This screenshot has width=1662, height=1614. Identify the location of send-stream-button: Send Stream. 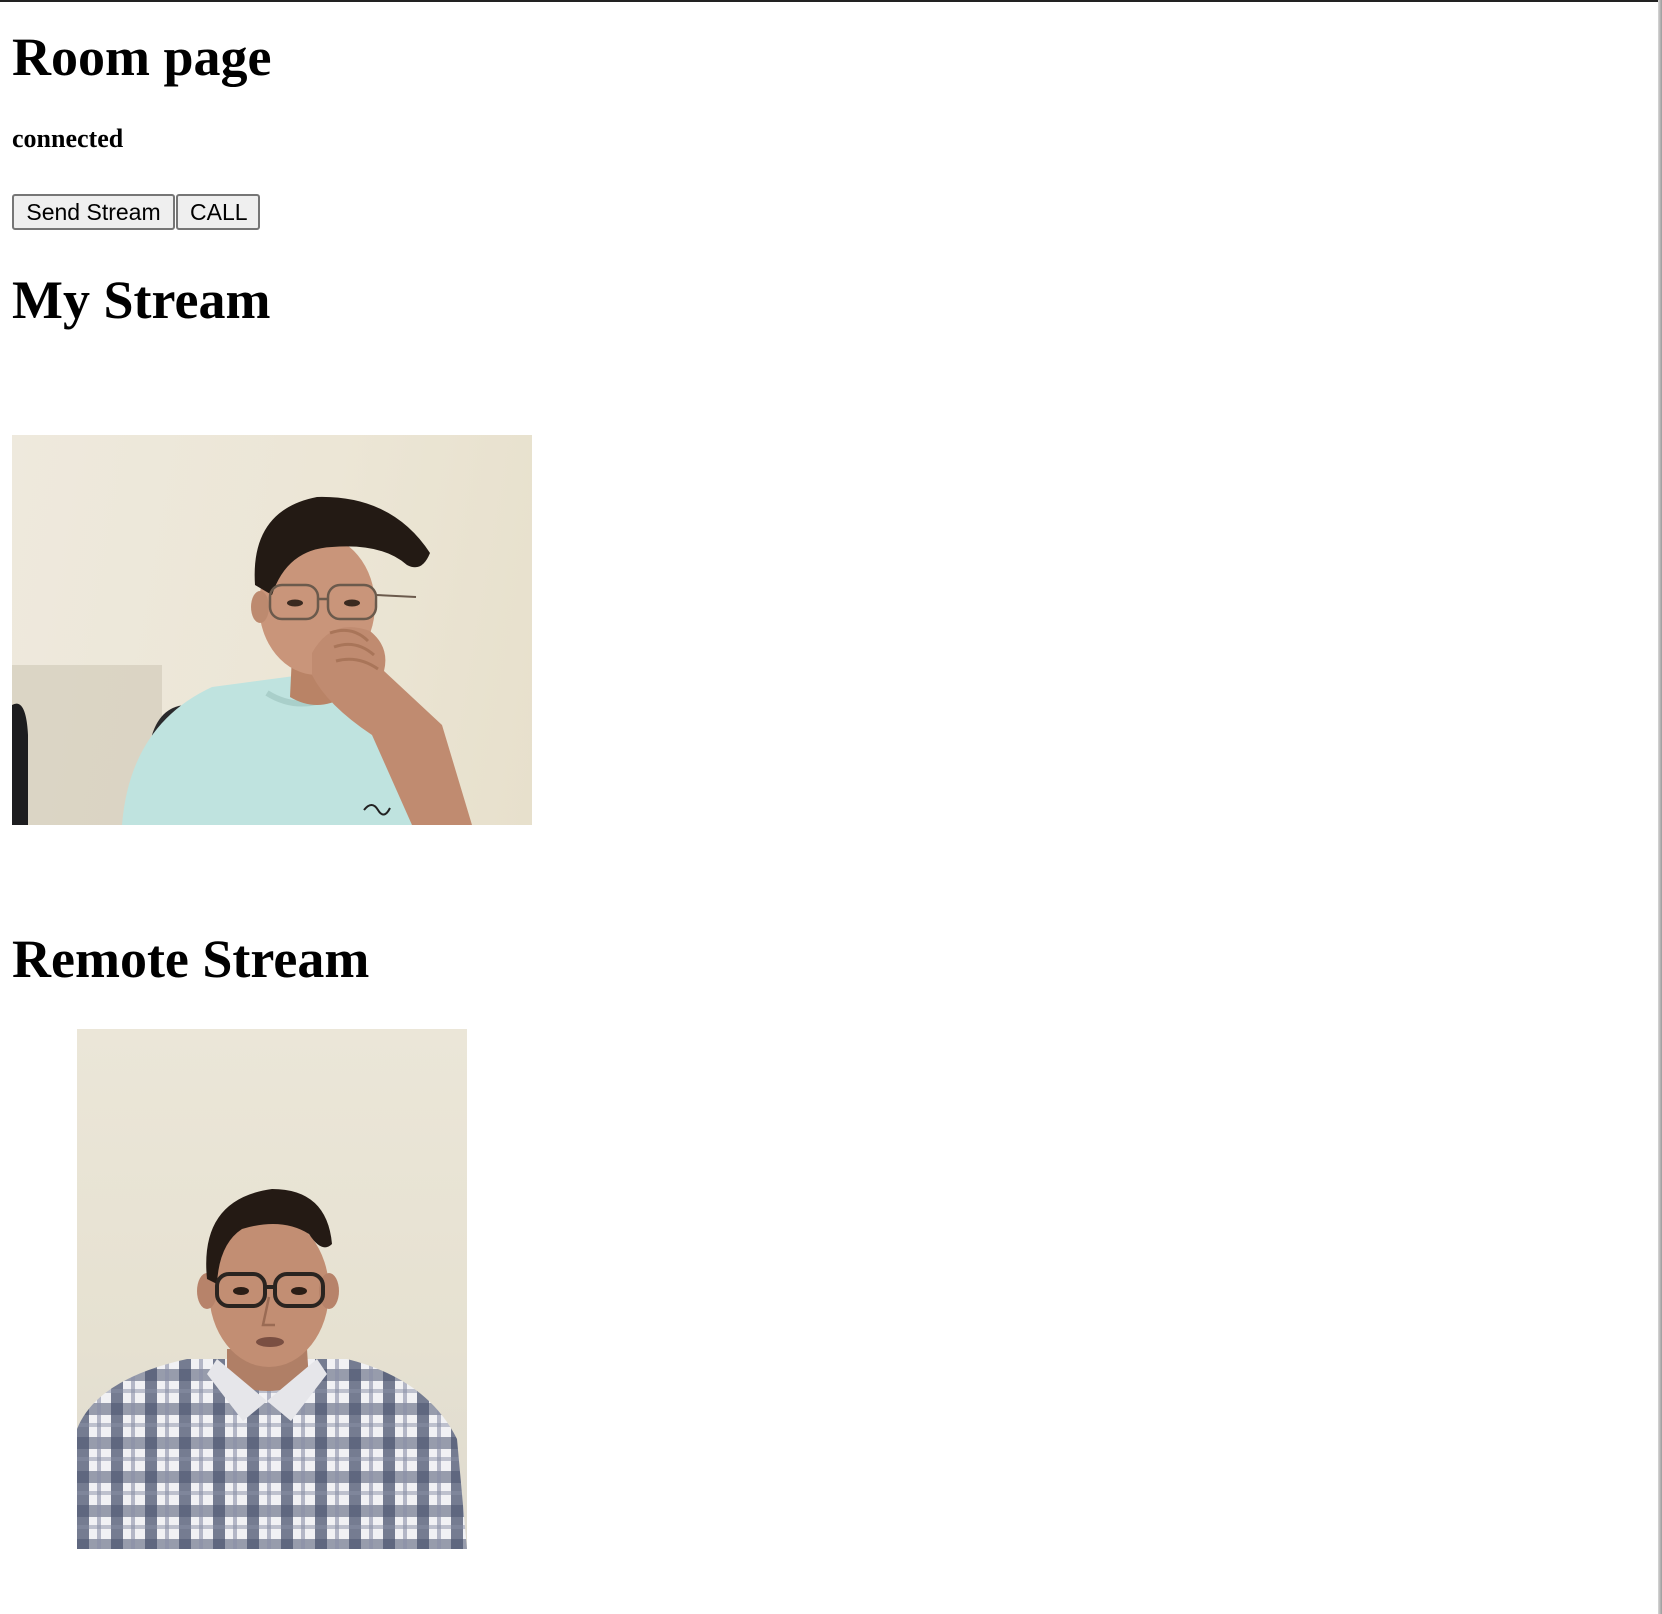
(93, 212).